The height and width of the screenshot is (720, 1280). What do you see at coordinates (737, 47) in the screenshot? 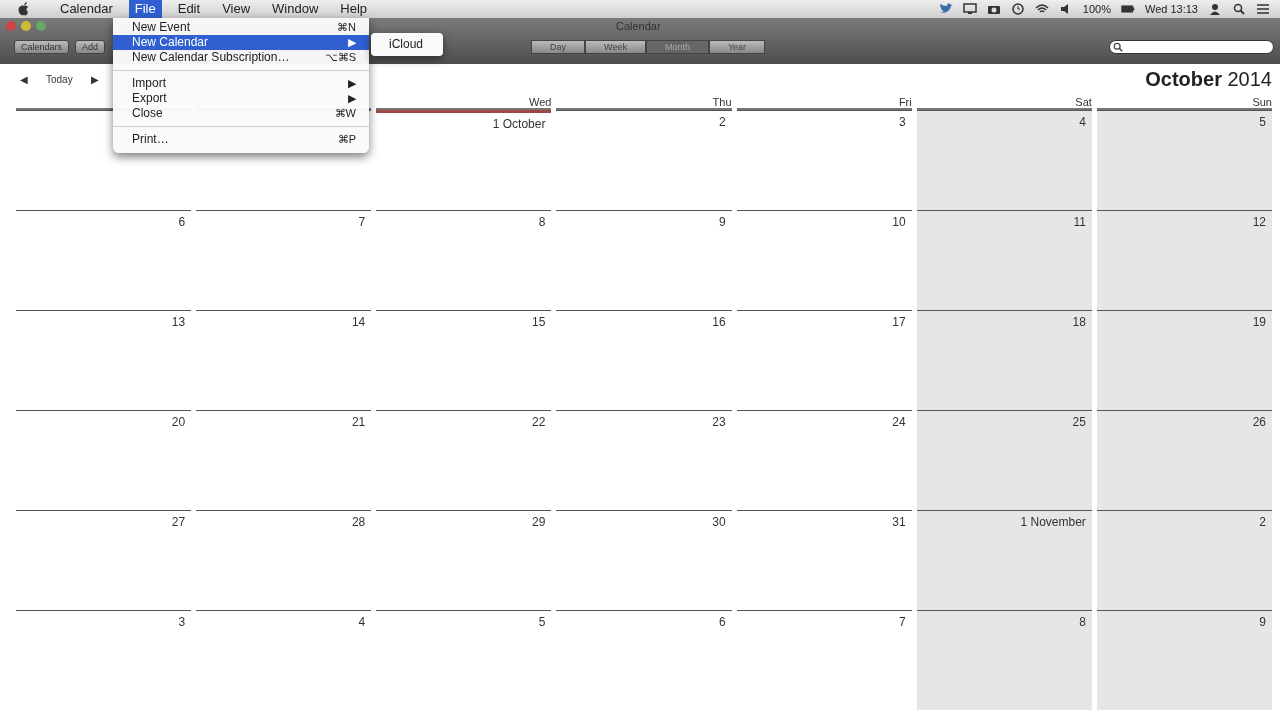
I see `view-tab: Year` at bounding box center [737, 47].